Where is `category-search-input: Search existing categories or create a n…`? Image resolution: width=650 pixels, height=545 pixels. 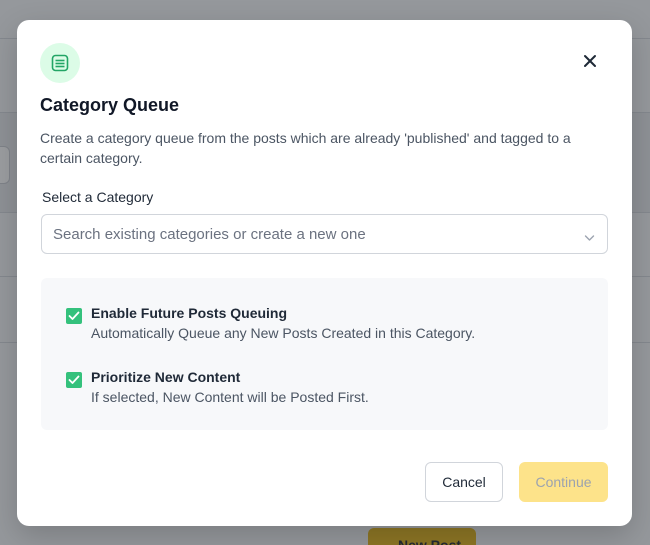 category-search-input: Search existing categories or create a n… is located at coordinates (324, 234).